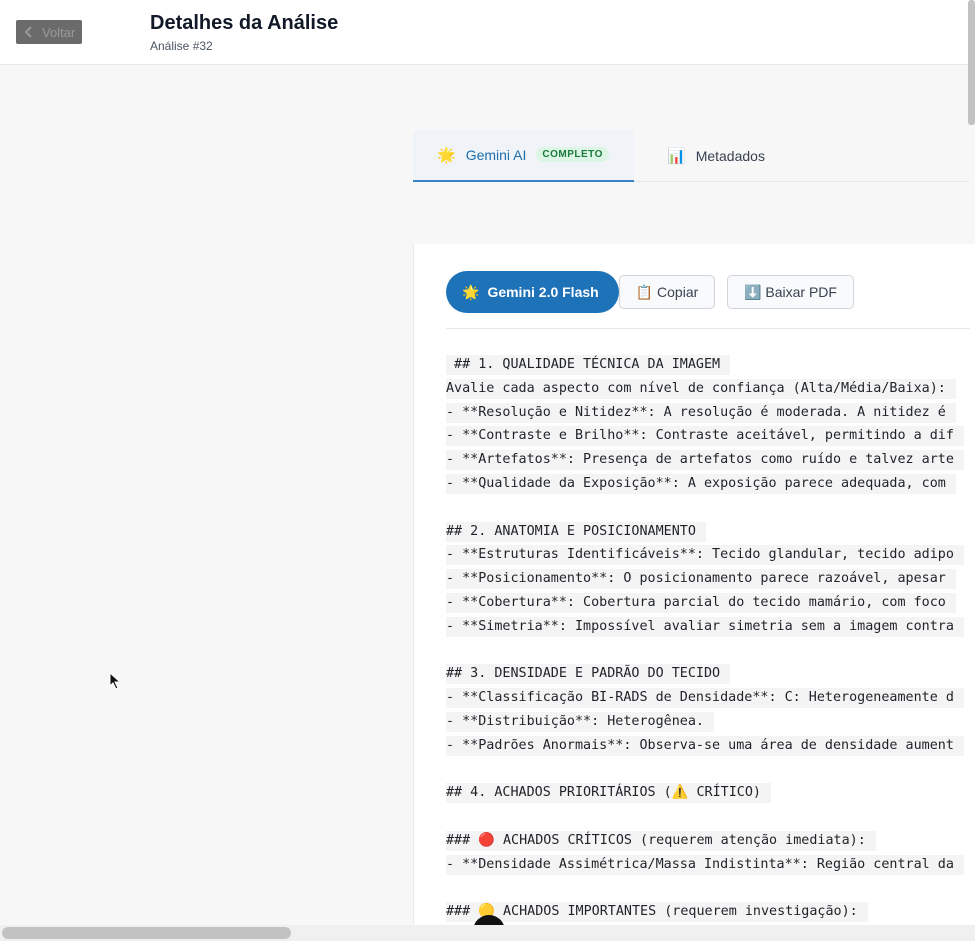 Image resolution: width=975 pixels, height=941 pixels. Describe the element at coordinates (487, 32) in the screenshot. I see `top-bar: Voltar Detalhes da Análise Análise #32` at that location.